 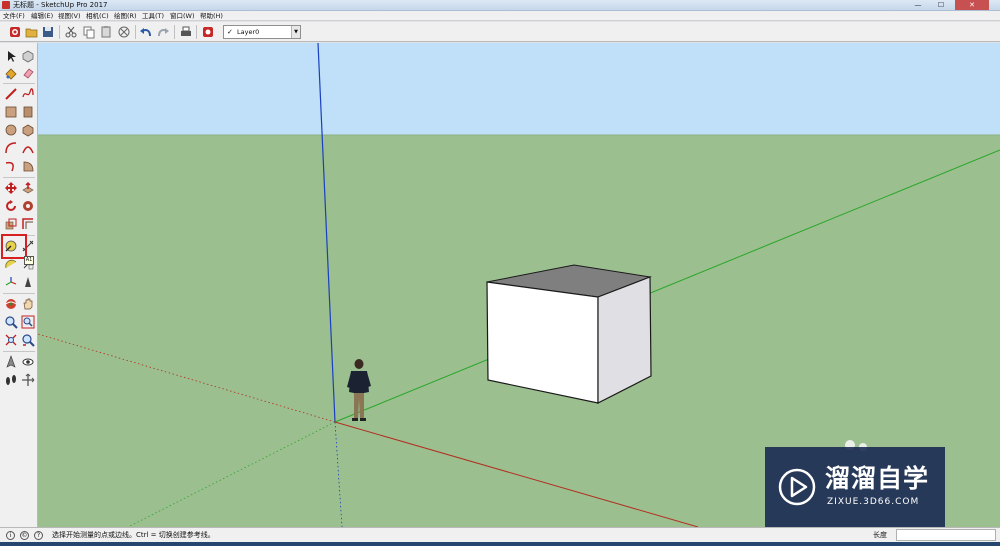 I want to click on status-help-text: 选择开始测量的点或边线。Ctrl = 切换创建参考线。, so click(x=133, y=535).